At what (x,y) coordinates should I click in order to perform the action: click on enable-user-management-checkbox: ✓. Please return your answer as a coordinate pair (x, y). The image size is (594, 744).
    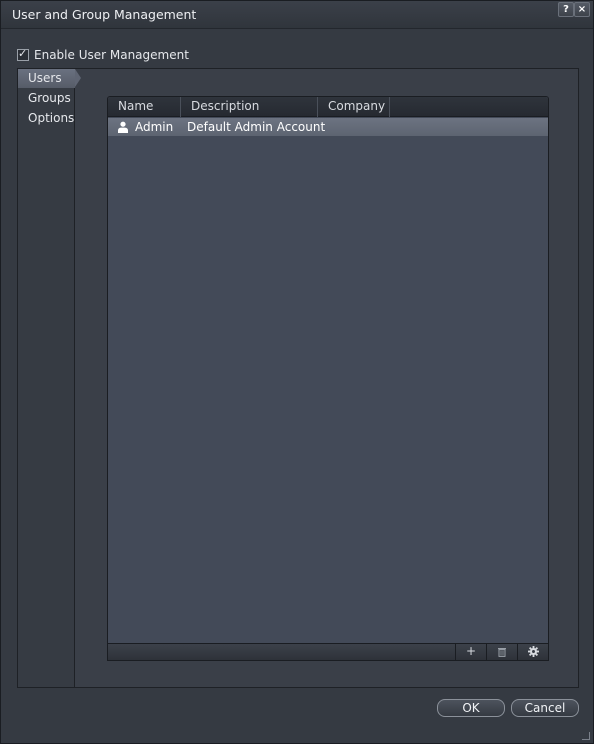
    Looking at the image, I should click on (23, 54).